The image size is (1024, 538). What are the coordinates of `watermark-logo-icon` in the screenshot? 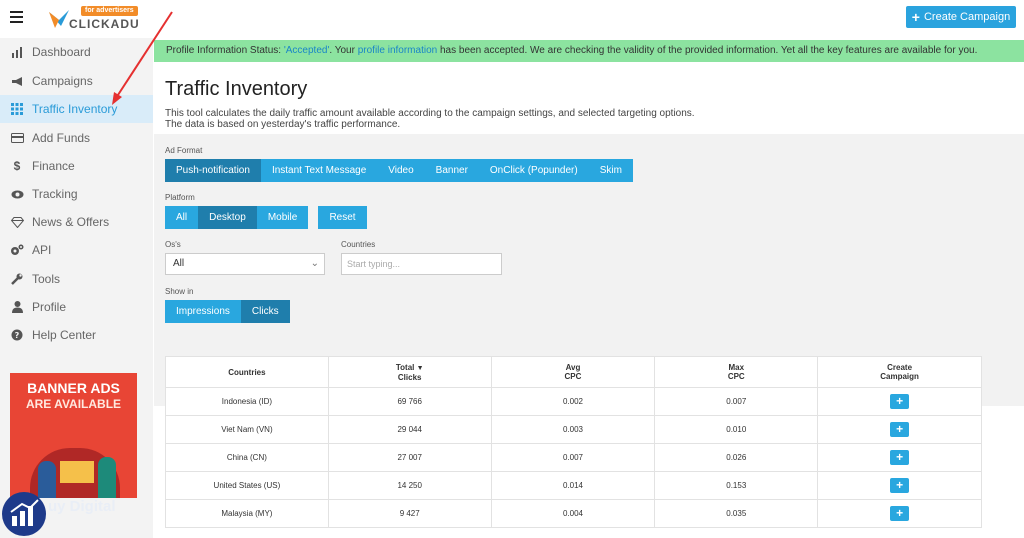 It's located at (24, 514).